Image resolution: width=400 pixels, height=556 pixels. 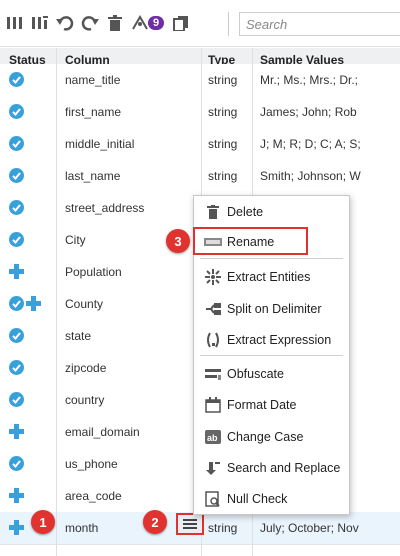 I want to click on sample-values: James; John; Rob, so click(x=308, y=112).